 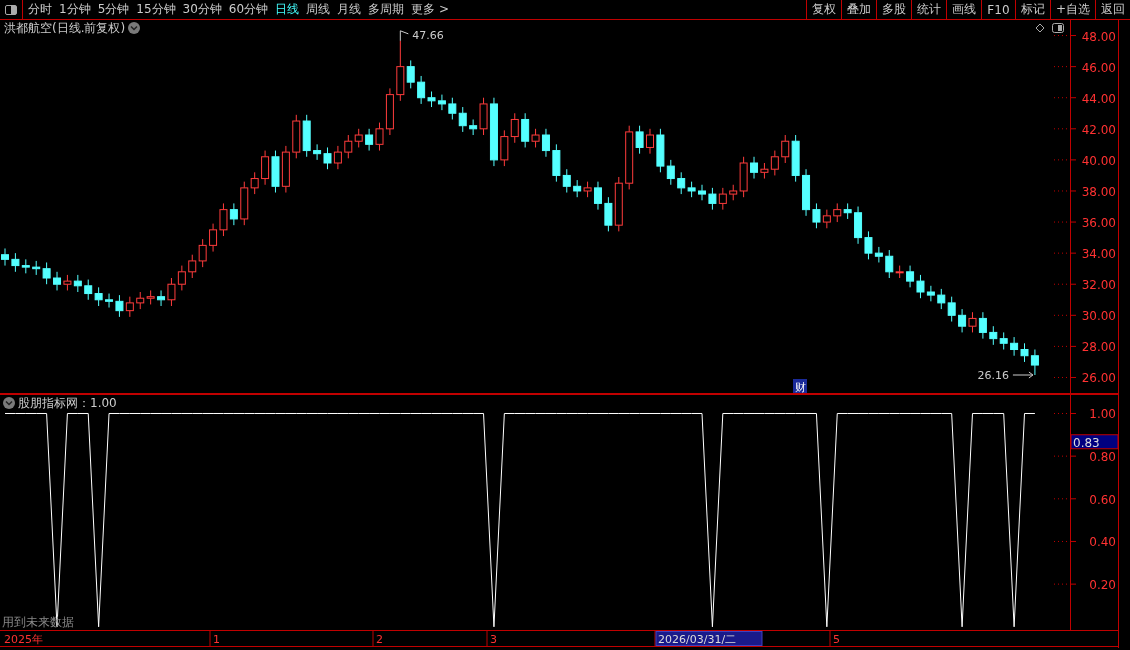 What do you see at coordinates (709, 638) in the screenshot?
I see `selected-date-label: 2026/03/31/二` at bounding box center [709, 638].